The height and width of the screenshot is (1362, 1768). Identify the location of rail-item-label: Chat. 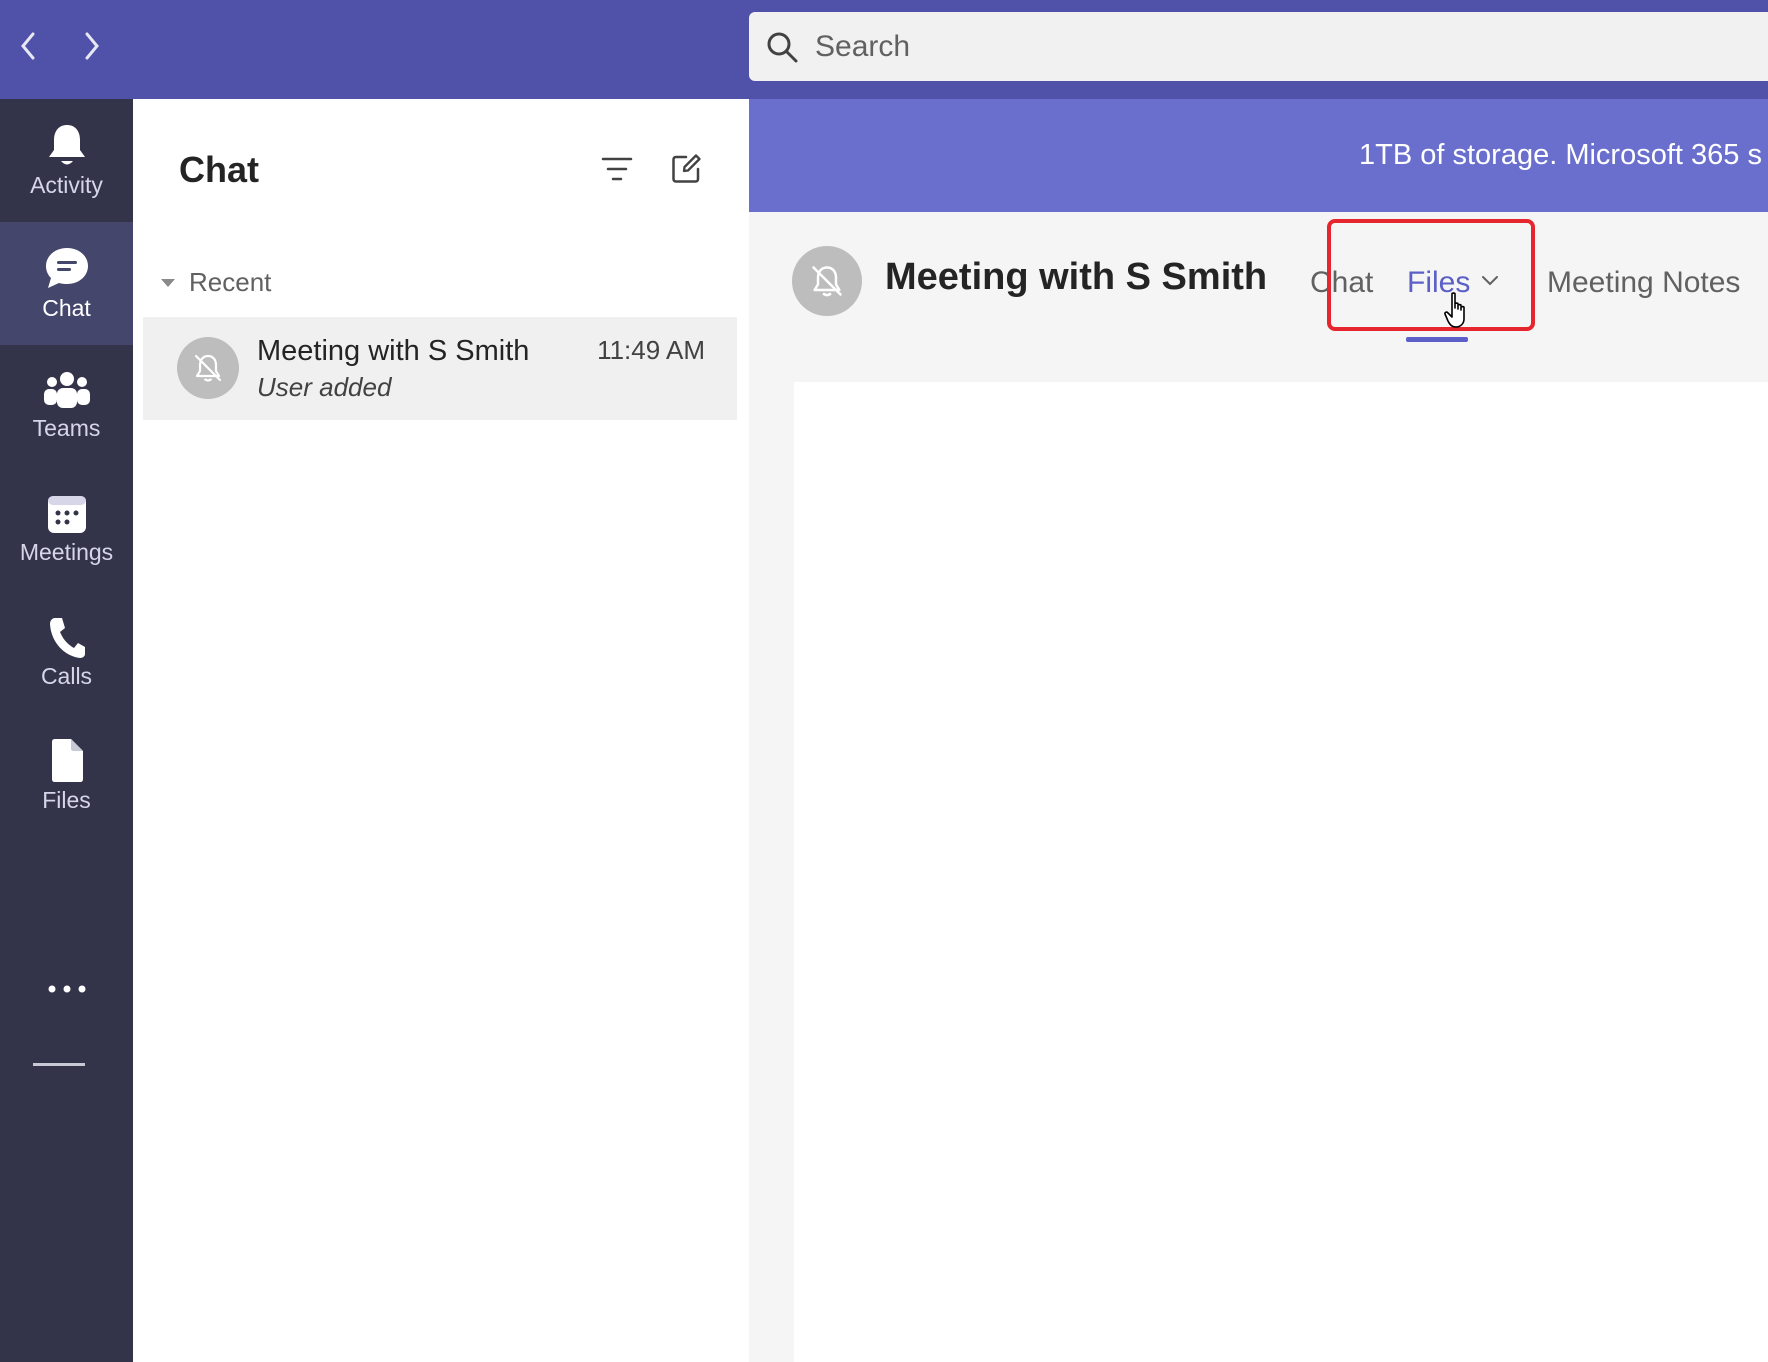
(66, 308).